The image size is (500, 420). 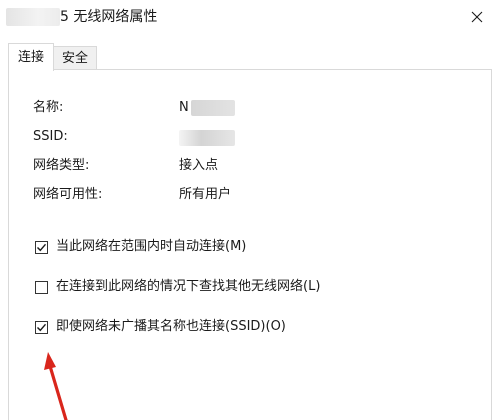 I want to click on auto-connect-checkbox, so click(x=41, y=247).